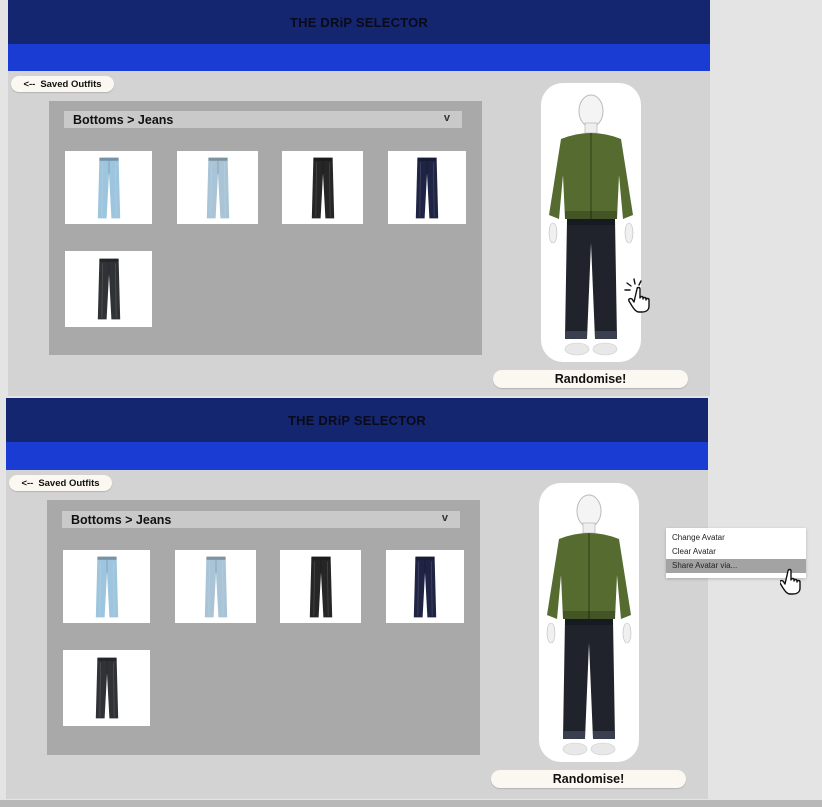 This screenshot has width=822, height=807. Describe the element at coordinates (411, 803) in the screenshot. I see `window-bottom-edge` at that location.